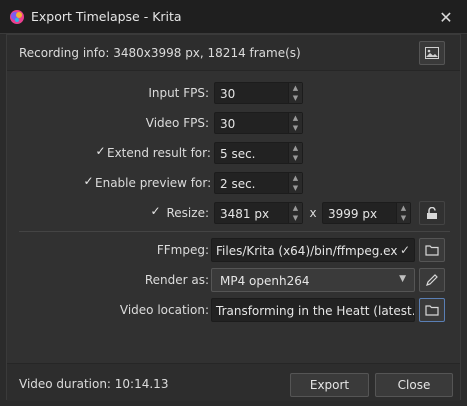 This screenshot has width=467, height=406. Describe the element at coordinates (159, 153) in the screenshot. I see `extend-result-label: Extend result for:` at that location.